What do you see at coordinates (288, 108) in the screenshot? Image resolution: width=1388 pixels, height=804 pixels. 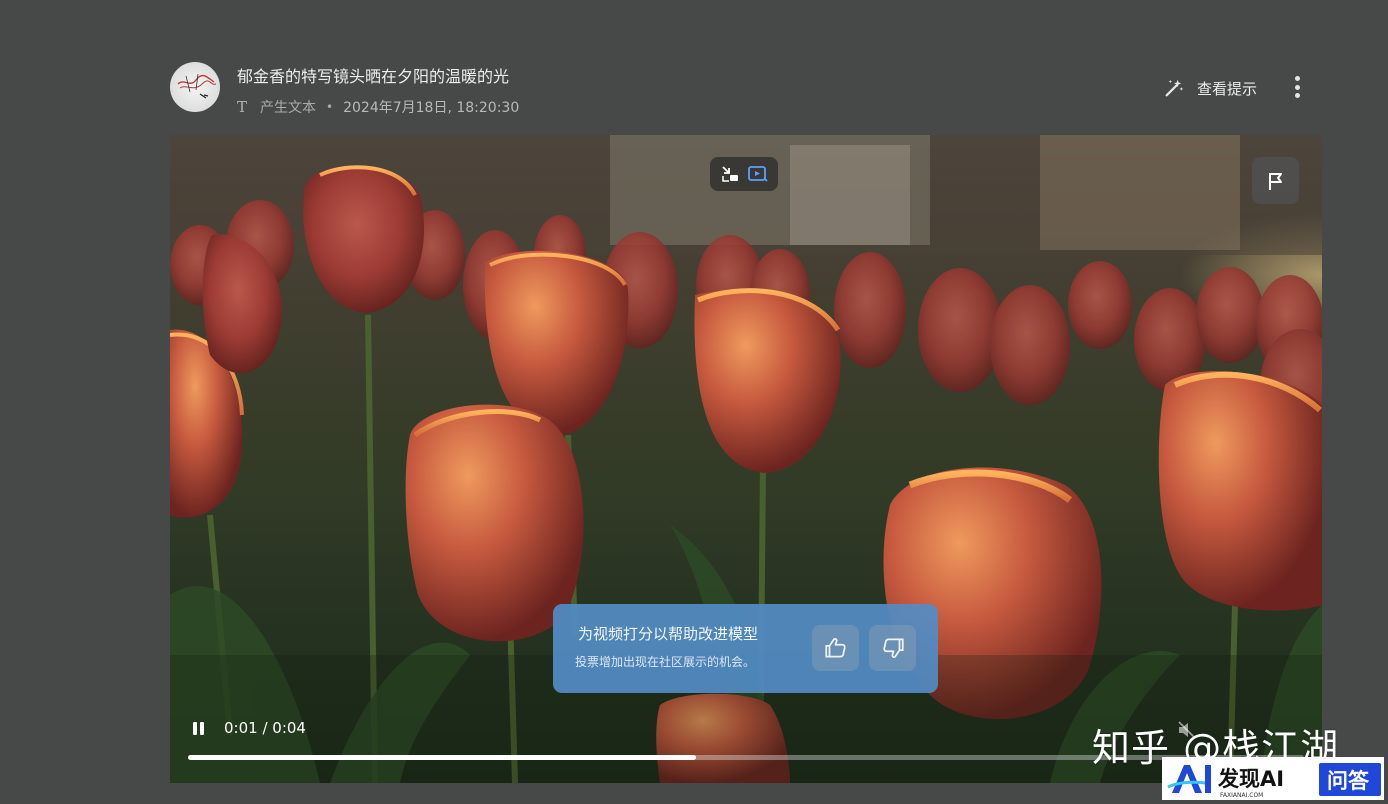 I see `post-type-label: 产生文本` at bounding box center [288, 108].